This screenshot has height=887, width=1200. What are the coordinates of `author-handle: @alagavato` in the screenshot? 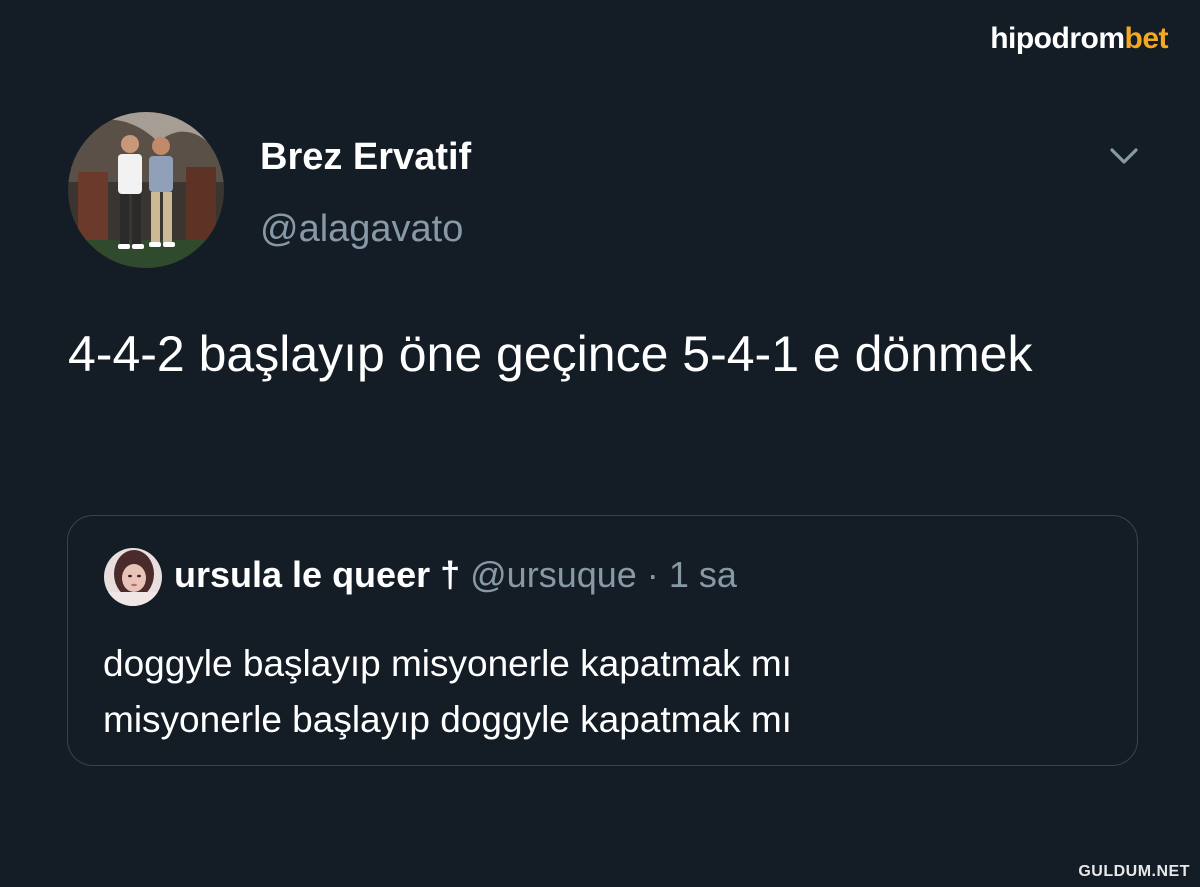 It's located at (361, 229).